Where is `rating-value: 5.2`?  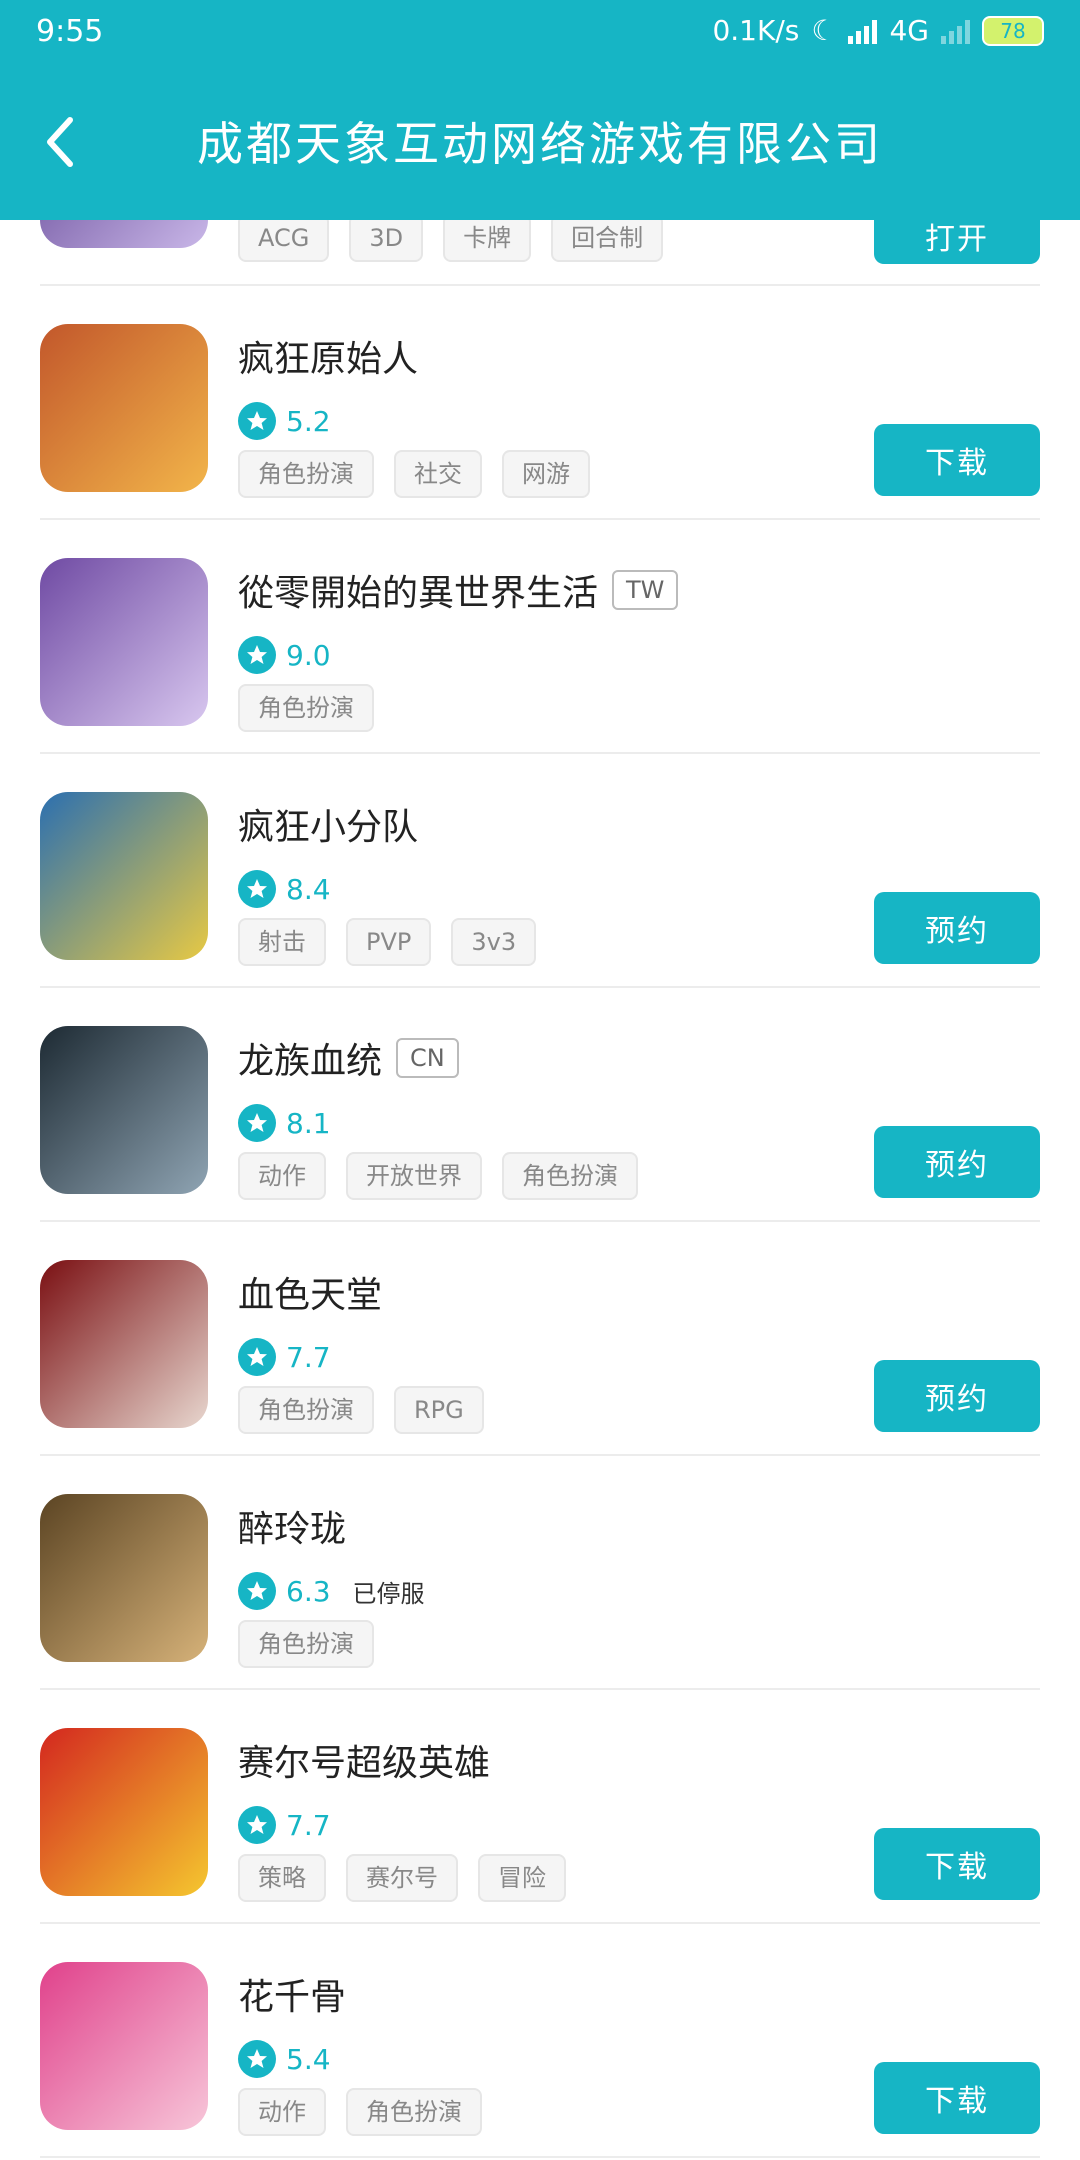
rating-value: 5.2 is located at coordinates (308, 421).